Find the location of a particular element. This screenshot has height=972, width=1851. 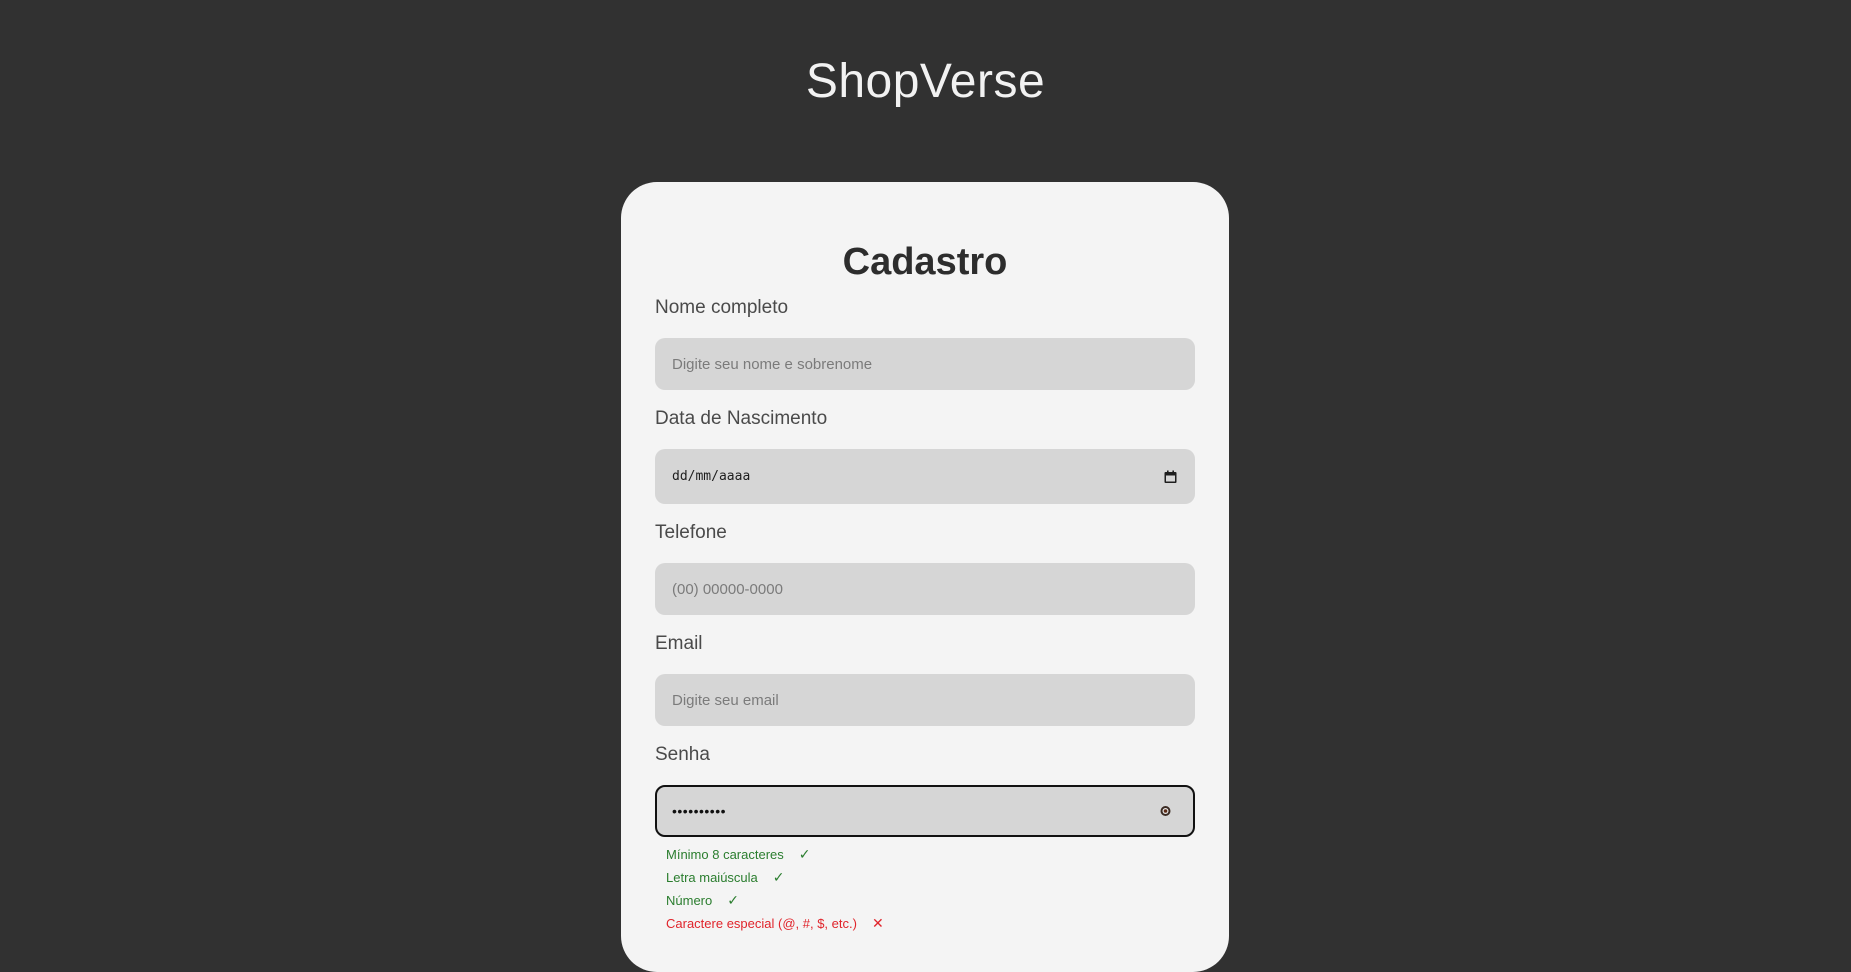

password-label: Senha is located at coordinates (682, 754).